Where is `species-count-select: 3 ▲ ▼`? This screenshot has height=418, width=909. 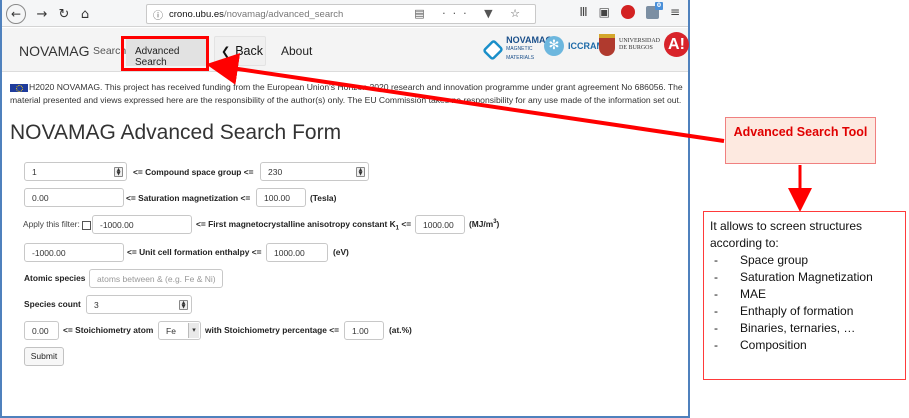 species-count-select: 3 ▲ ▼ is located at coordinates (139, 304).